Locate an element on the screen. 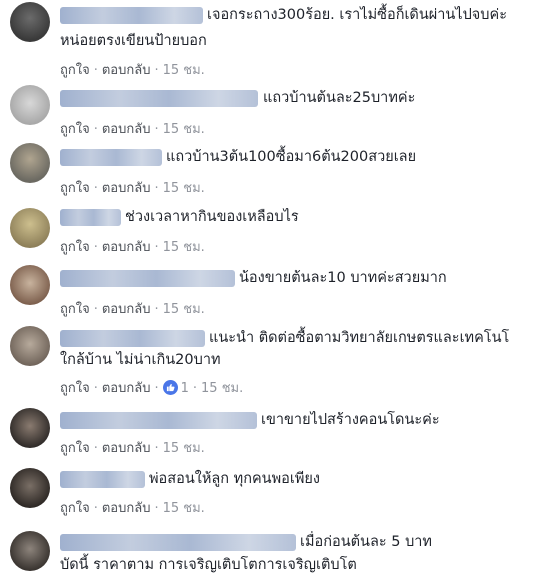 The height and width of the screenshot is (576, 550). comment-text-line: แถวบ้านต้นละ25บาทค่ะ is located at coordinates (339, 98).